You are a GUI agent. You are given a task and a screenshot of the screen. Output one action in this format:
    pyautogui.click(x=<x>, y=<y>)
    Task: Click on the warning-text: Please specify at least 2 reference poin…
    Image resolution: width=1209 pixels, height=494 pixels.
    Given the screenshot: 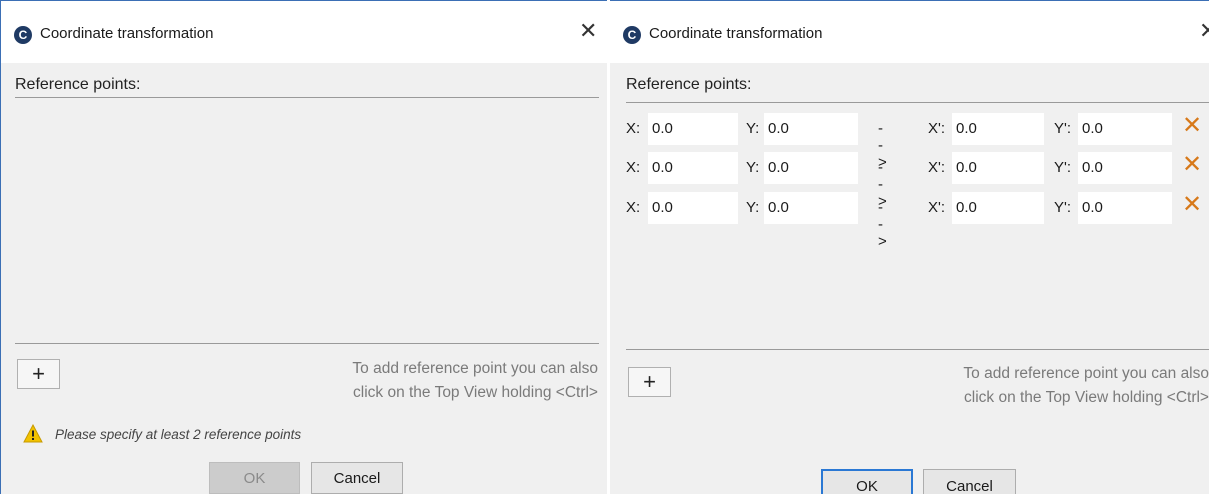 What is the action you would take?
    pyautogui.click(x=178, y=434)
    